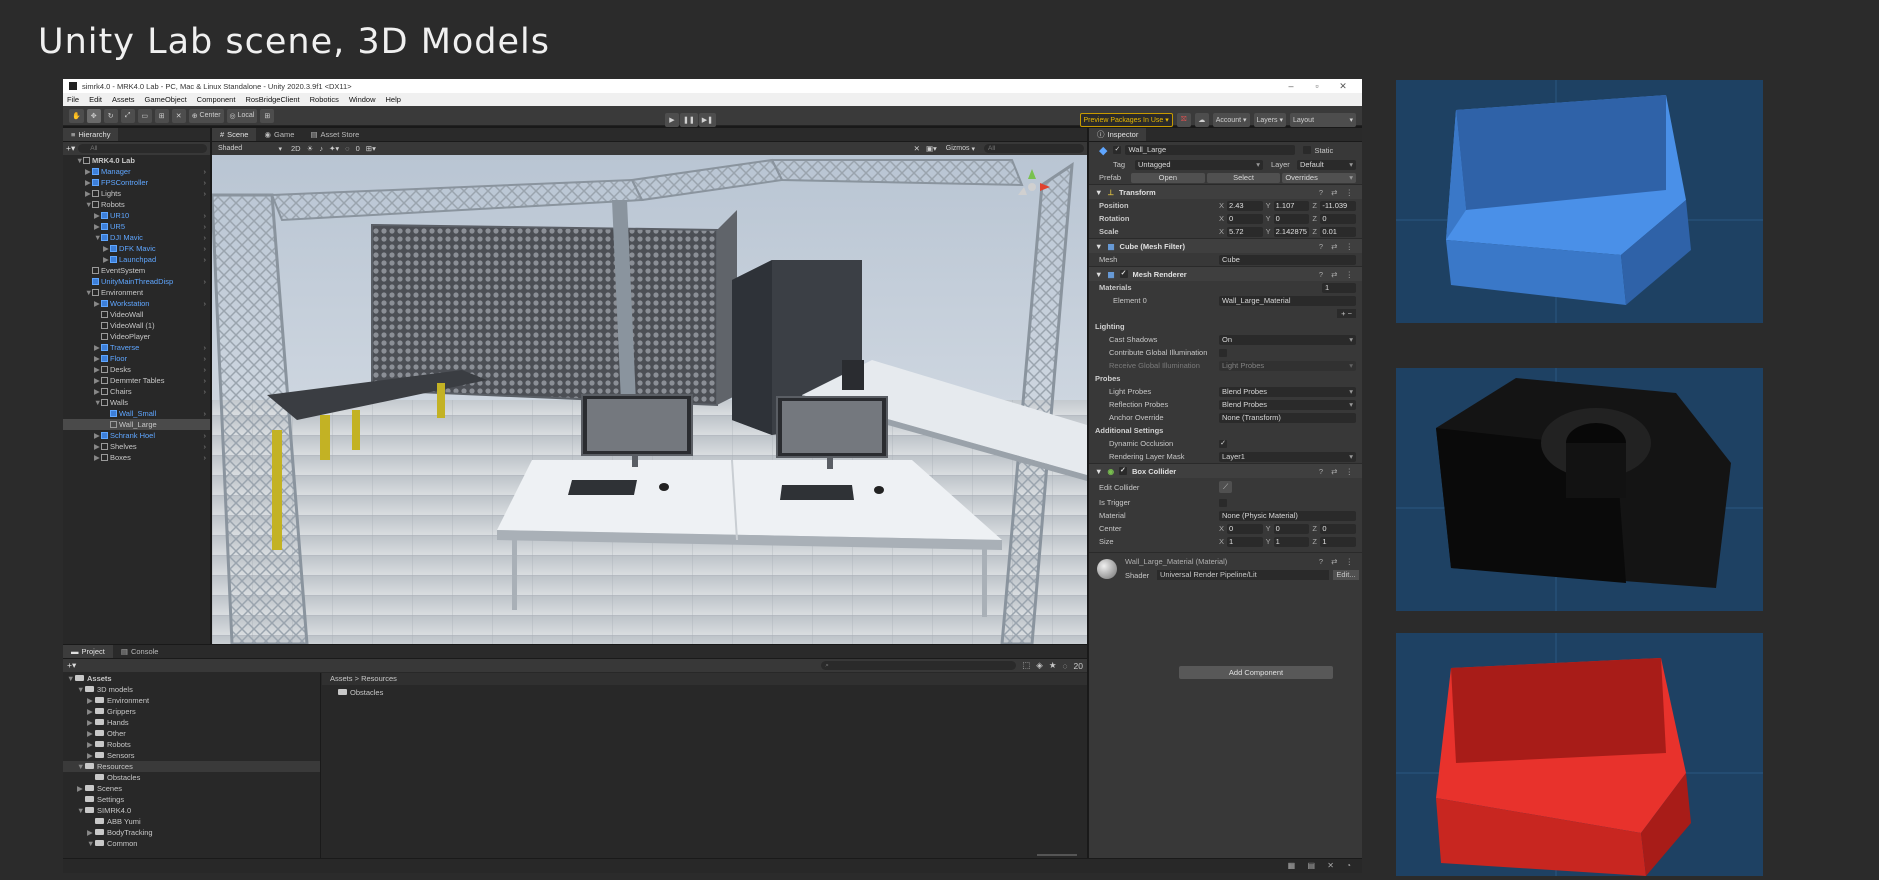  I want to click on menu-gameobject: GameObject, so click(166, 99).